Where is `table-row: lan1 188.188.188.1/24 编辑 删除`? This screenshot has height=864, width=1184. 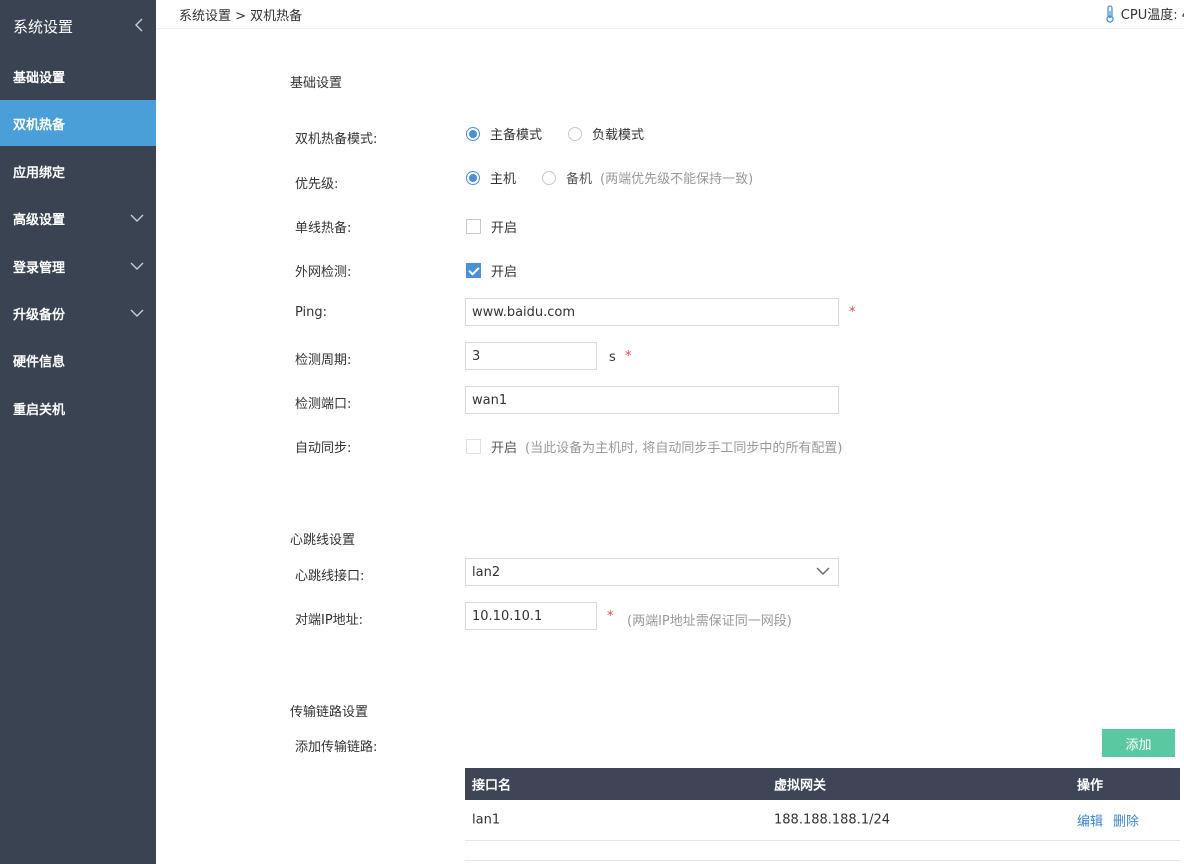
table-row: lan1 188.188.188.1/24 编辑 删除 is located at coordinates (822, 820).